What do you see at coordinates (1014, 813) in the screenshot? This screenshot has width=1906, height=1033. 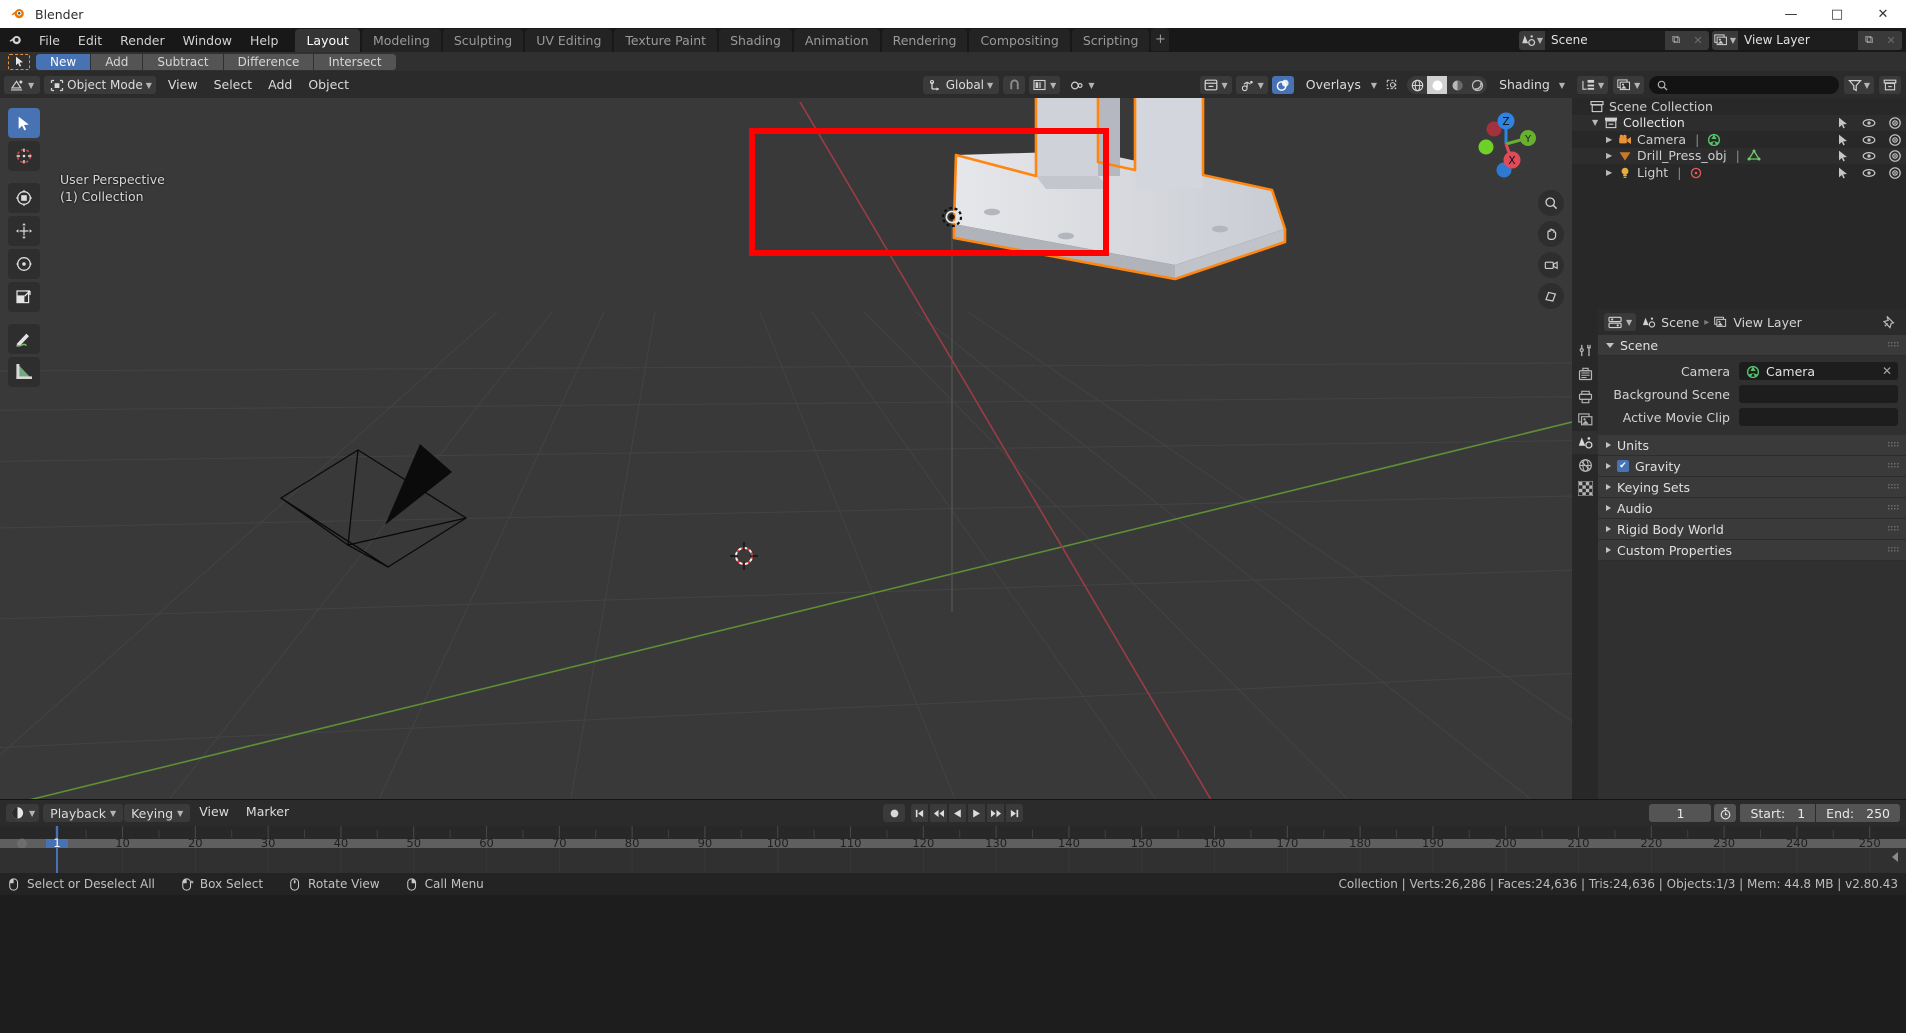 I see `jump-to-end-button` at bounding box center [1014, 813].